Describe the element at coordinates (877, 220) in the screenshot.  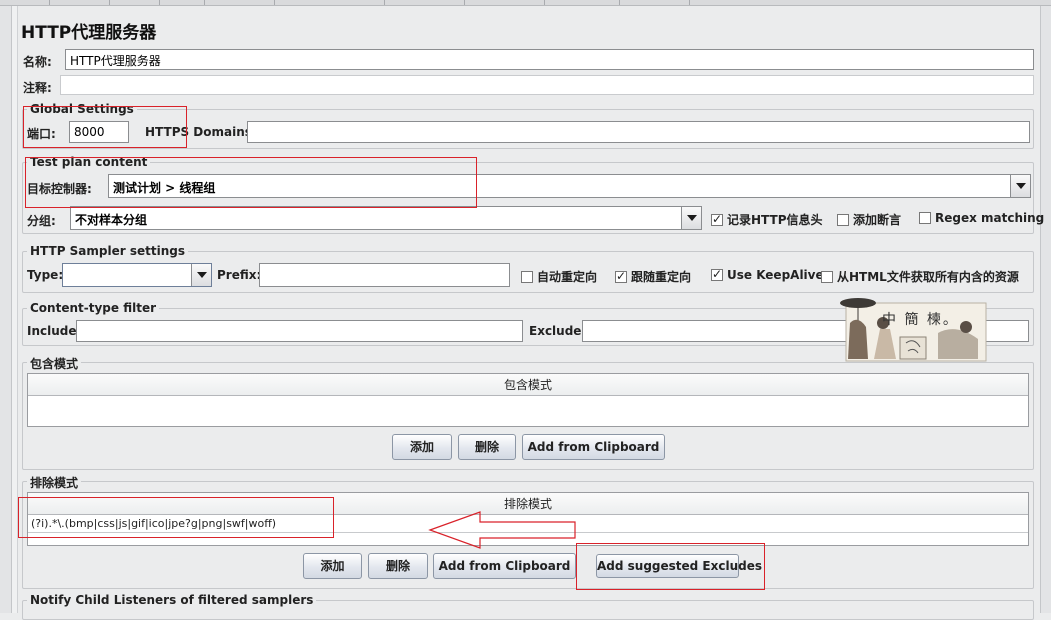
I see `add-assertions-label: 添加断言` at that location.